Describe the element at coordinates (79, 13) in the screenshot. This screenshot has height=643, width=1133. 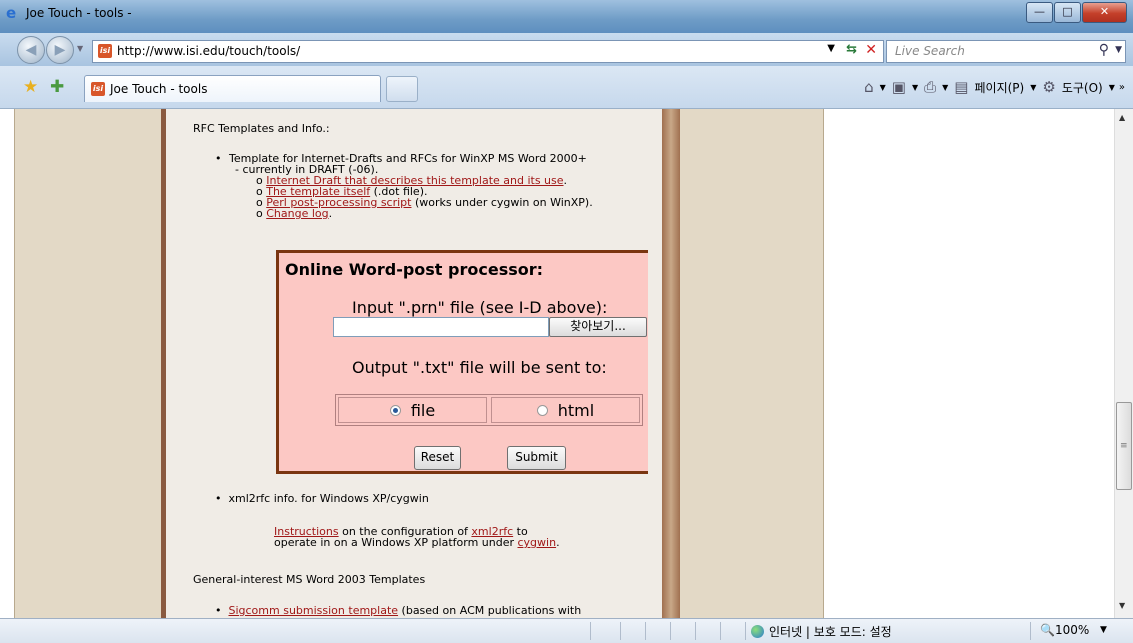
I see `window-title: Joe Touch - tools -` at that location.